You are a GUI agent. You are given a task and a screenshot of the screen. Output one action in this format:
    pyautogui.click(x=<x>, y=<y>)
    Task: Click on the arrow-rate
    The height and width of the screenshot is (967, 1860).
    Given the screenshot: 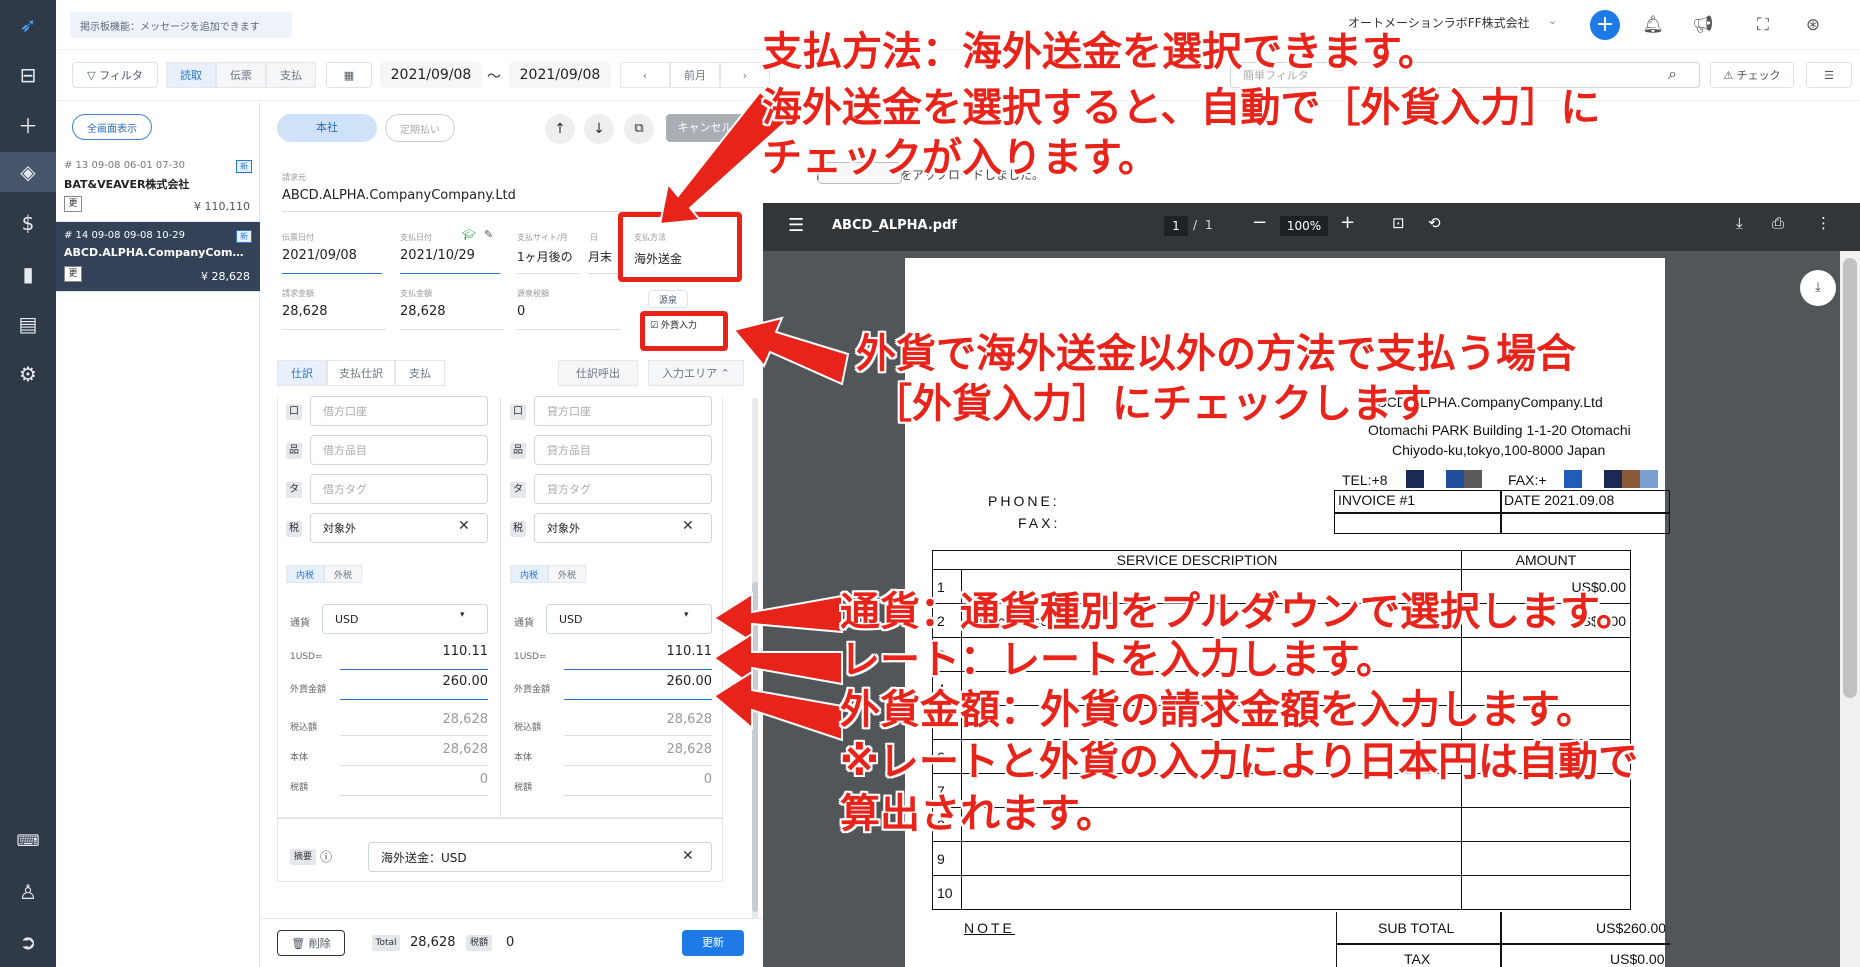 What is the action you would take?
    pyautogui.click(x=777, y=660)
    